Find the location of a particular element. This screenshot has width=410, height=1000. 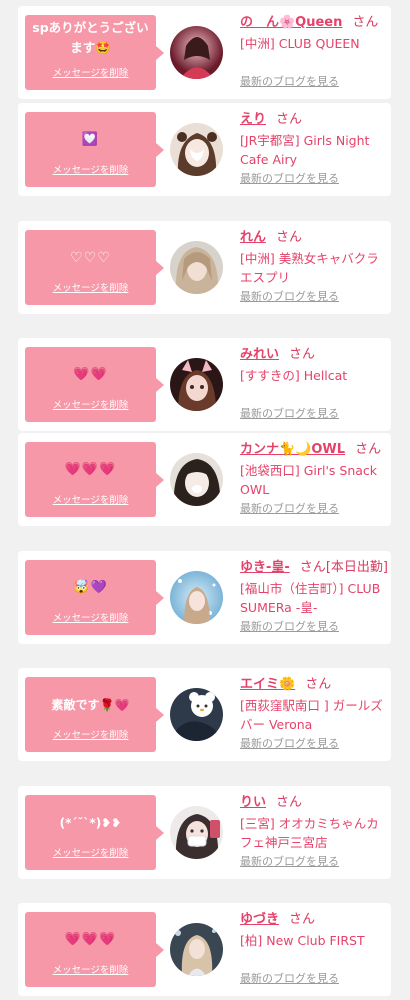

shop-name: [西荻窪駅南口 ] ガールズバー Verona is located at coordinates (311, 715).